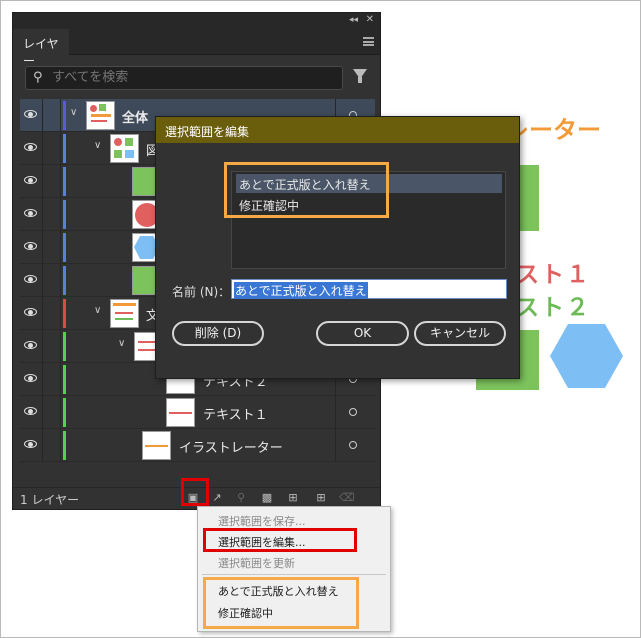 The width and height of the screenshot is (641, 638). I want to click on panel-tab-bar: レイヤー, so click(196, 48).